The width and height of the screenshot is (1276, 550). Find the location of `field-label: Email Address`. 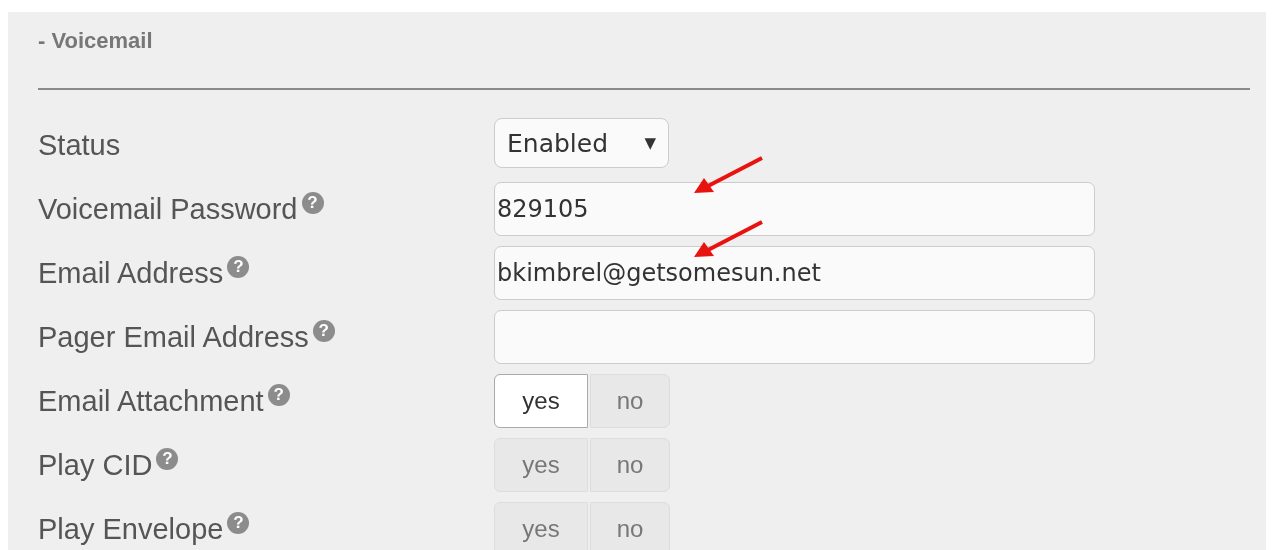

field-label: Email Address is located at coordinates (131, 273).